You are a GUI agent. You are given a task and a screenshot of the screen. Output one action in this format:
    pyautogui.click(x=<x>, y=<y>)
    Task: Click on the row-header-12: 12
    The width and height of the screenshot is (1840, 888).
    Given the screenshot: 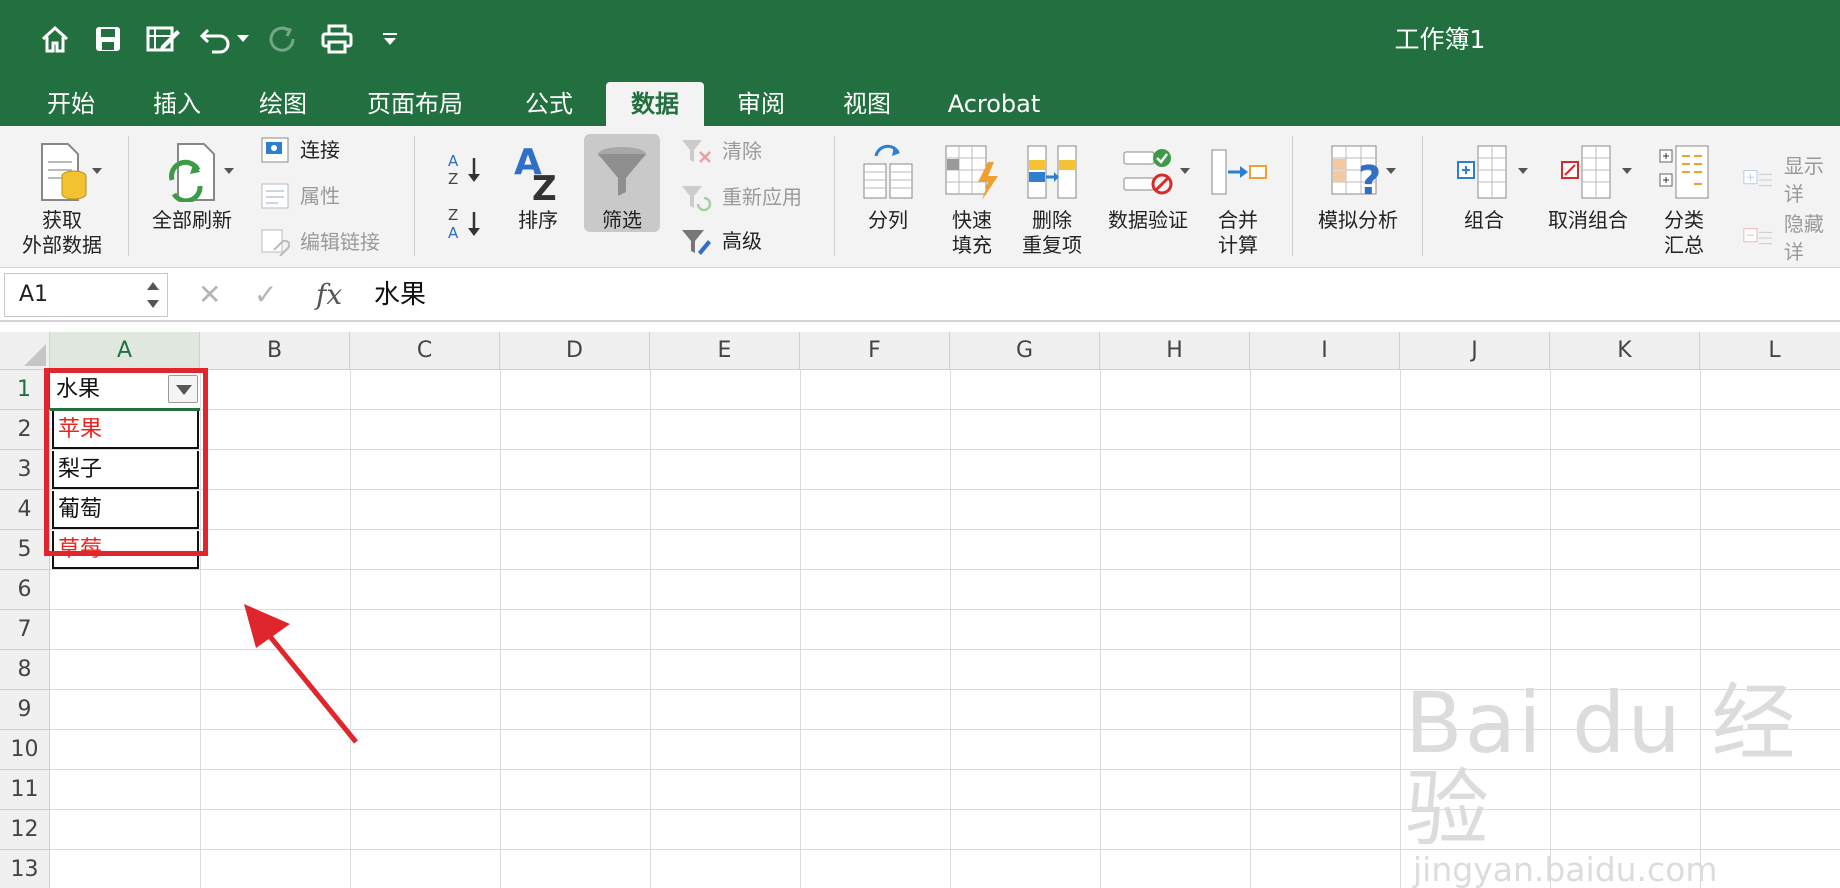 What is the action you would take?
    pyautogui.click(x=25, y=830)
    